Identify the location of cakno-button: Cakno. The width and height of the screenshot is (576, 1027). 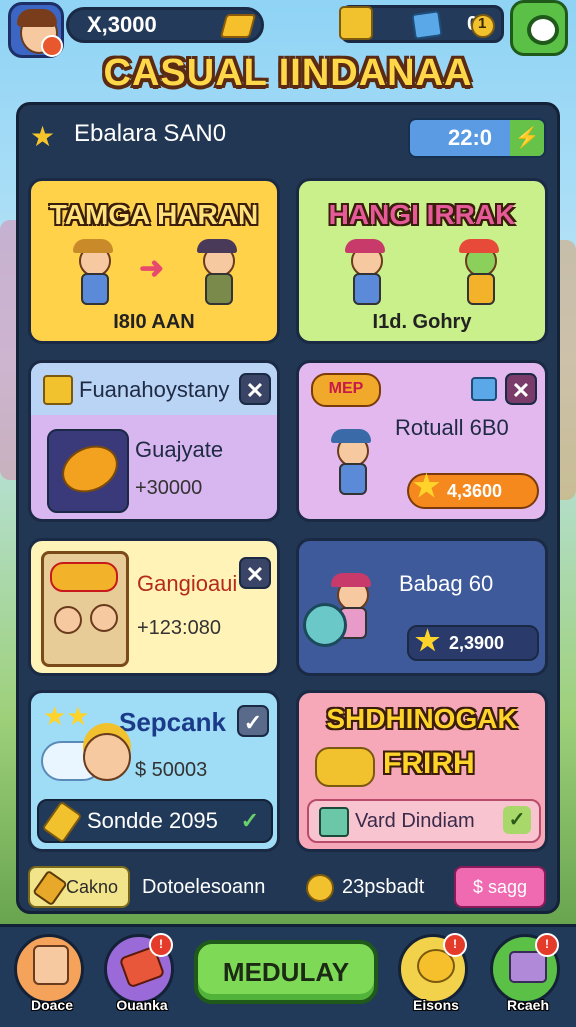
(79, 887).